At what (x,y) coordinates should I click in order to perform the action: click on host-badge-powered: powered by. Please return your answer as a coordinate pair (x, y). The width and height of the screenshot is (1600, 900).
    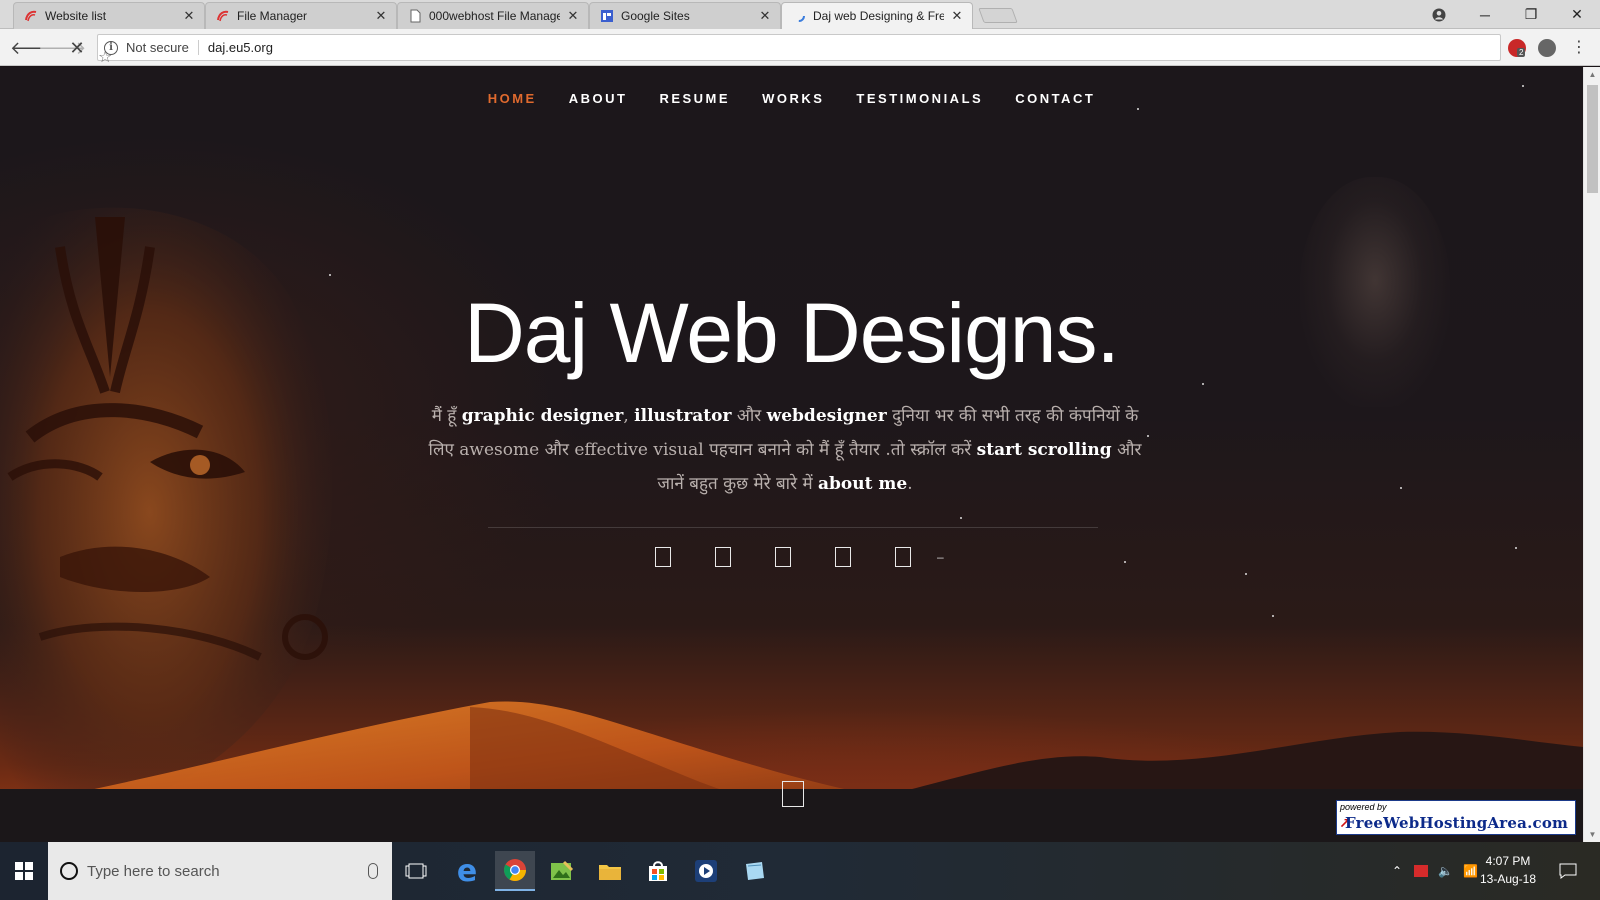
    Looking at the image, I should click on (1363, 807).